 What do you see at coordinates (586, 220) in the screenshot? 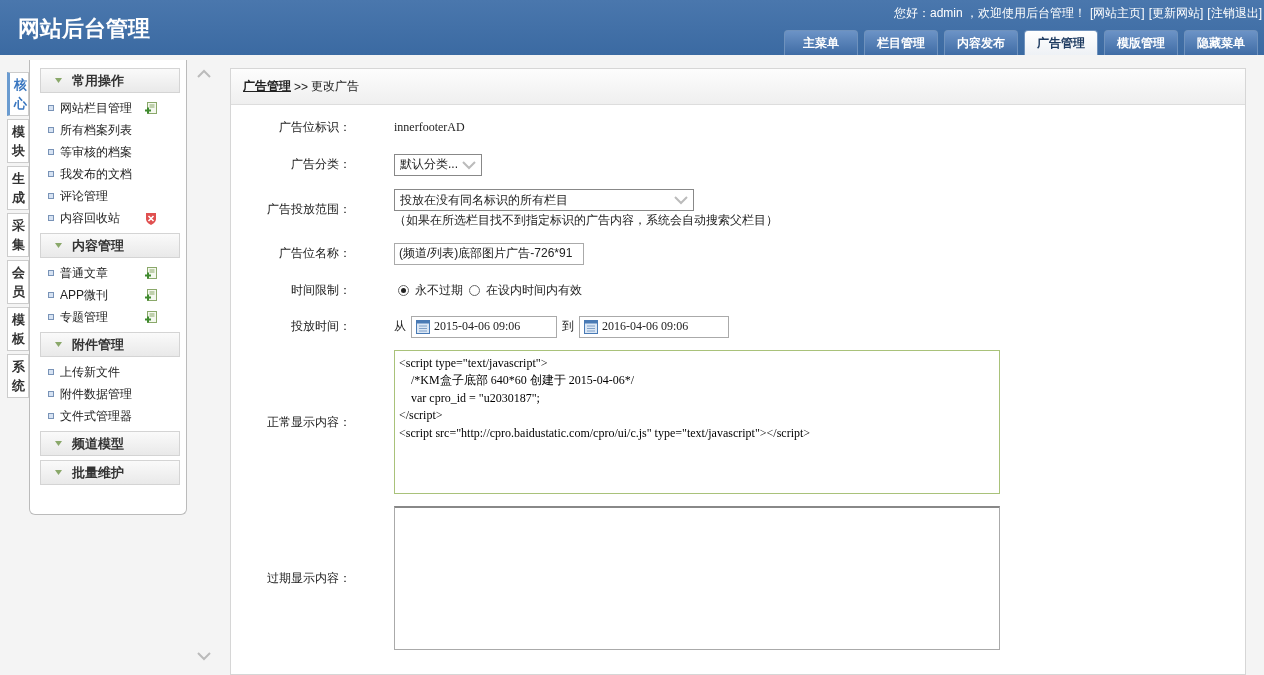
I see `hint-text: （如果在所选栏目找不到指定标识的广告内容，系统会自动搜索父栏目）` at bounding box center [586, 220].